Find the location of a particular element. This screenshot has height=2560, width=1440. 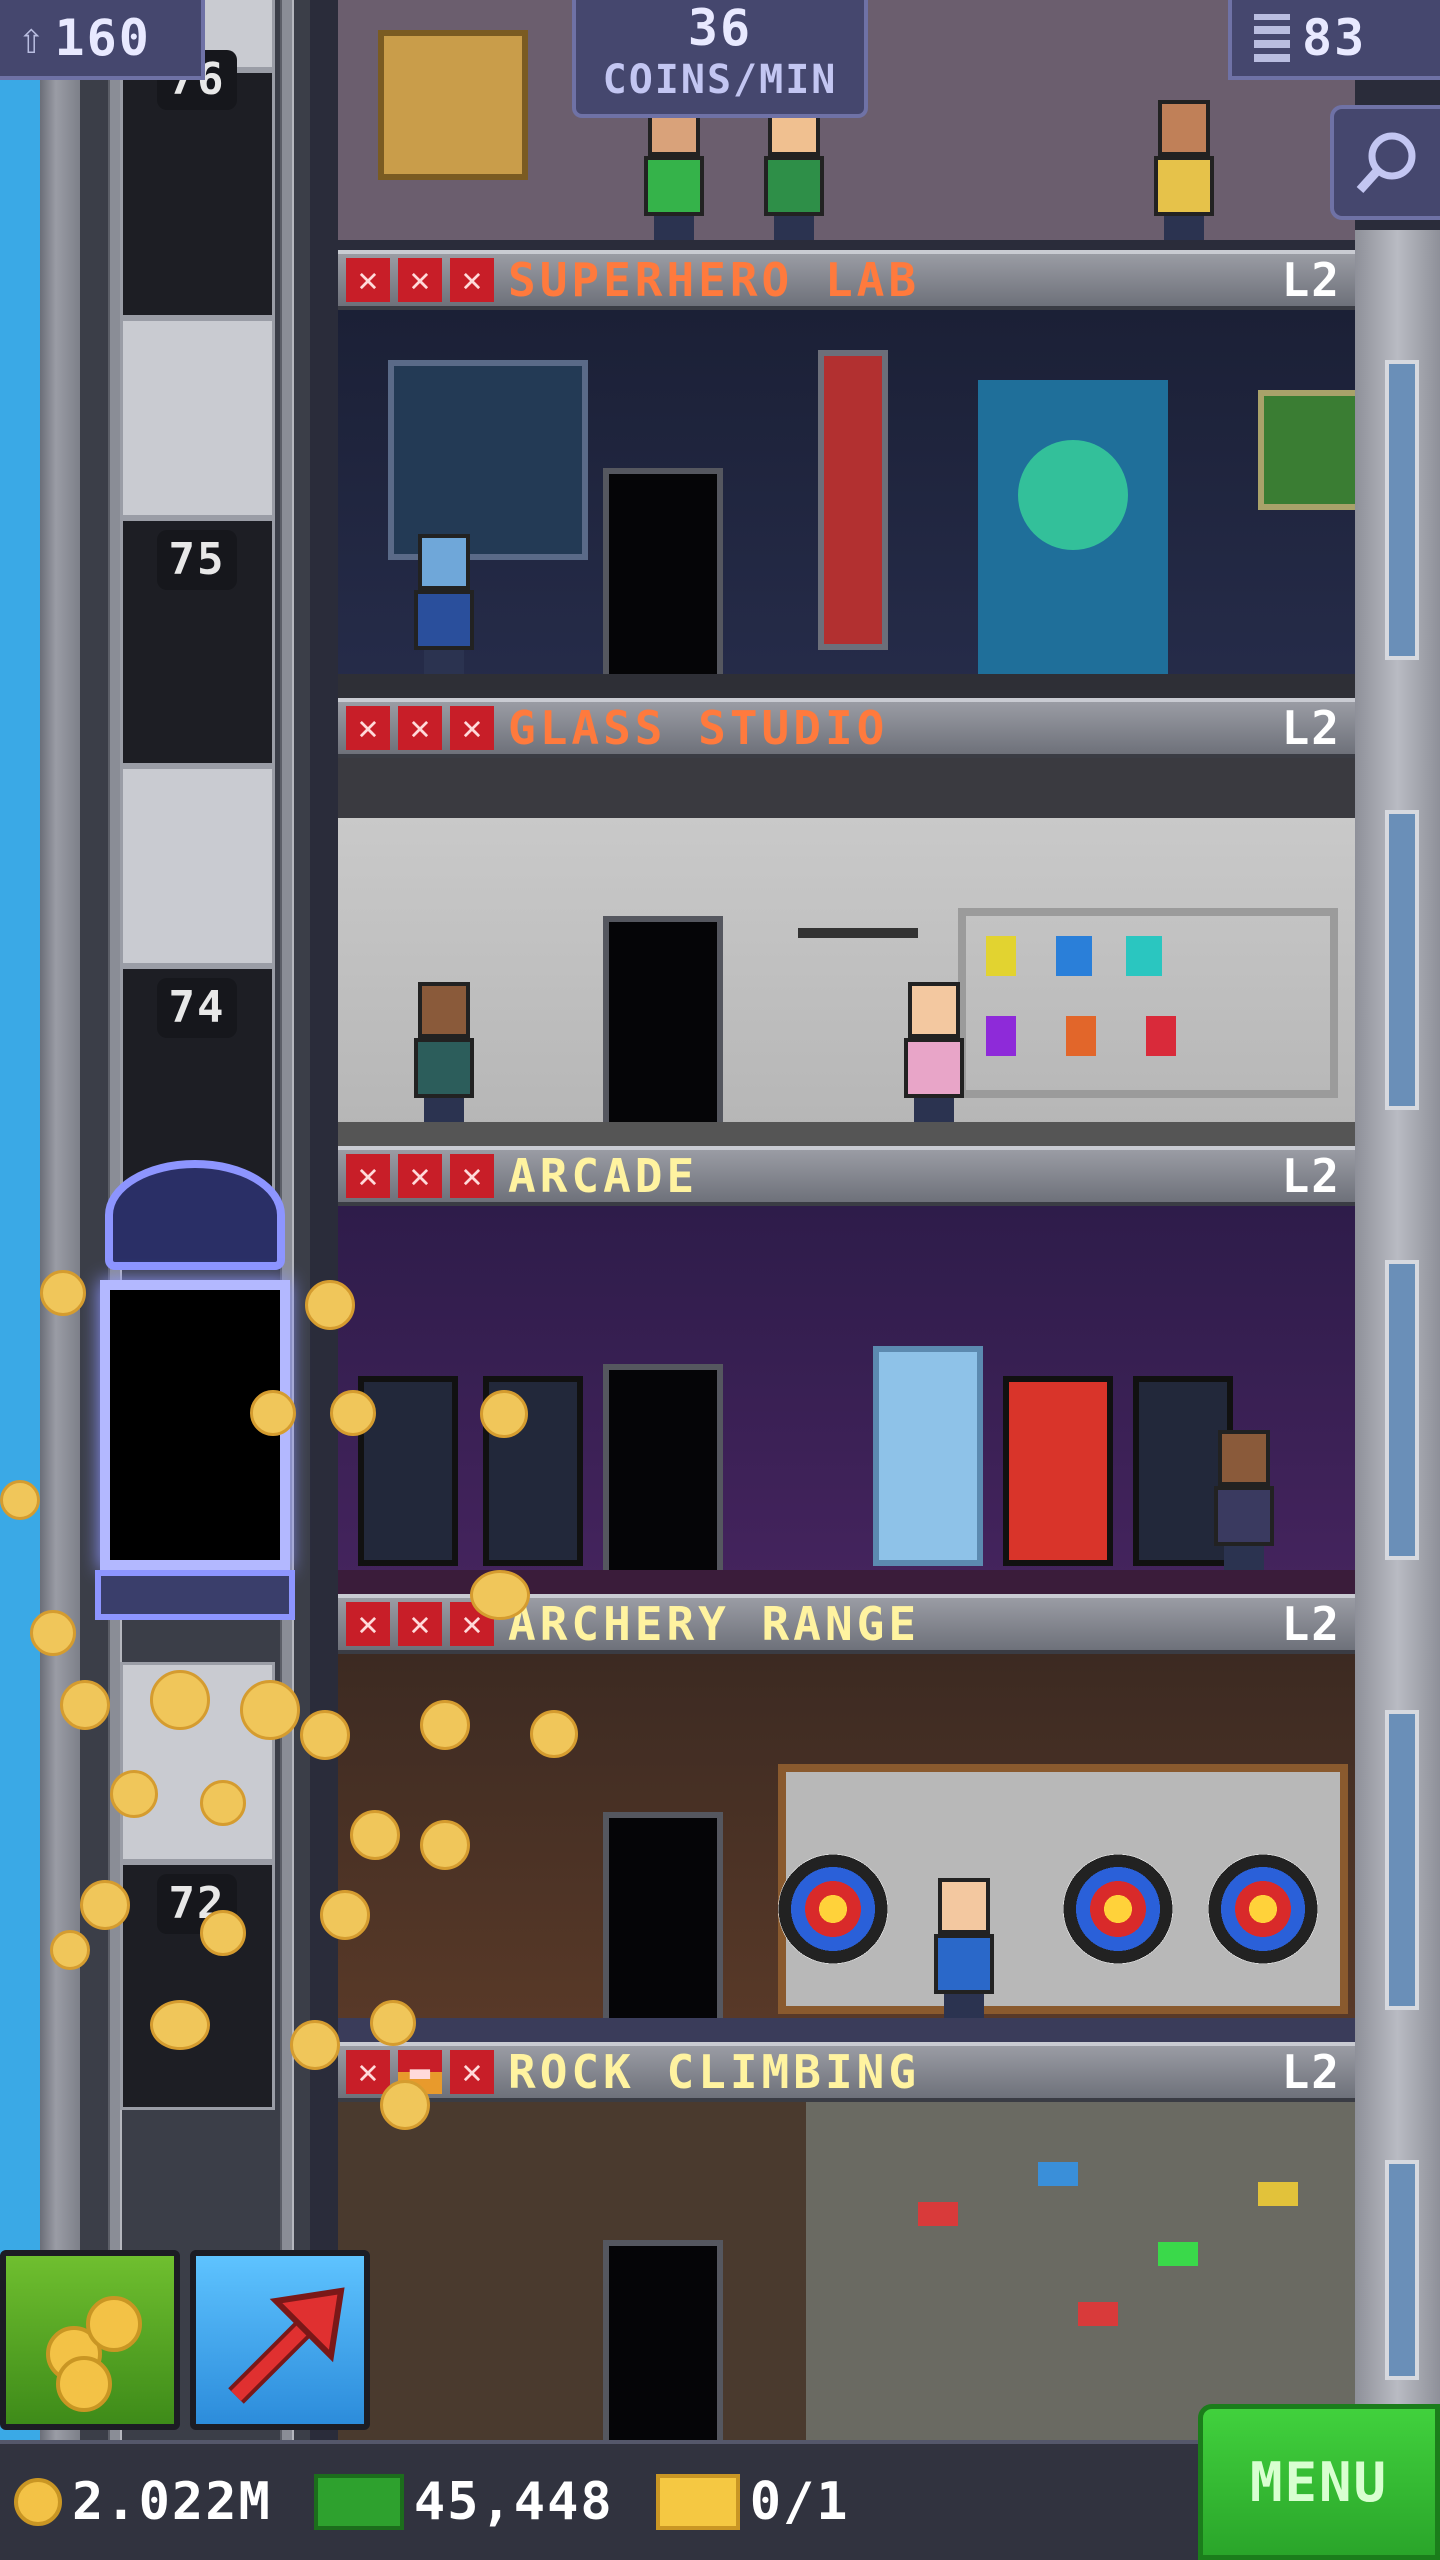

bux-value: 45,448 is located at coordinates (513, 2502).